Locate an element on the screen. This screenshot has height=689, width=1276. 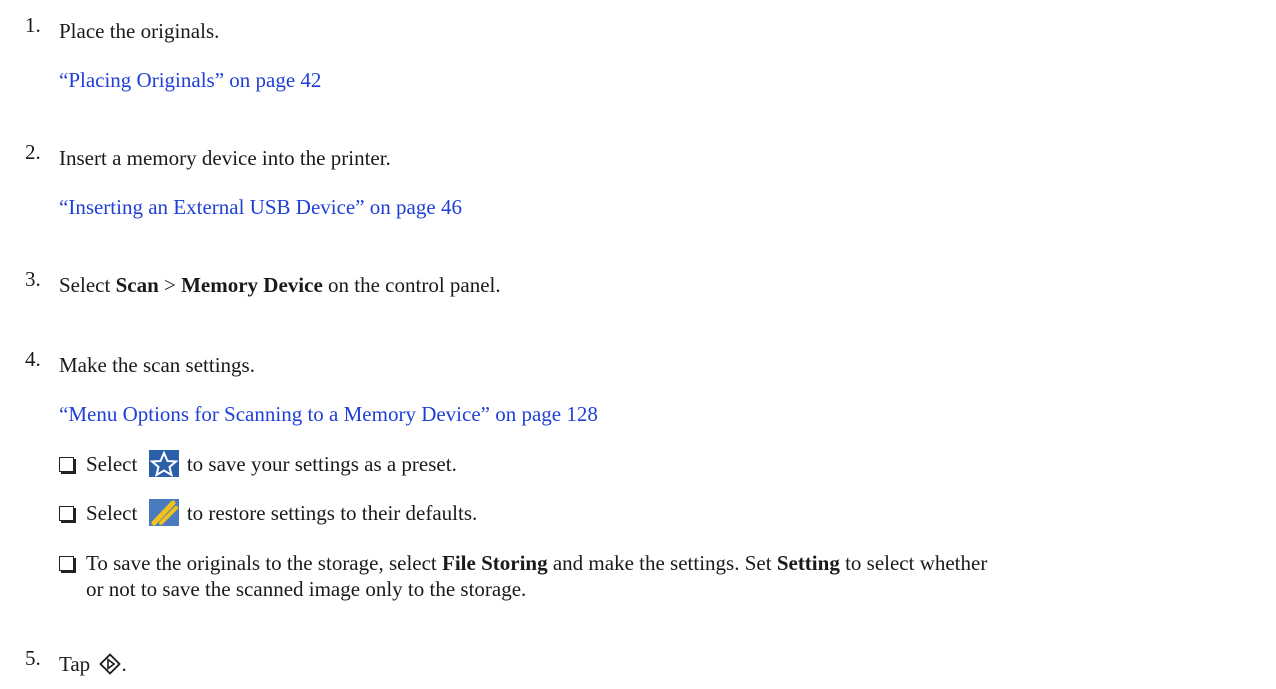
scan-menu-label: Scan is located at coordinates (137, 285).